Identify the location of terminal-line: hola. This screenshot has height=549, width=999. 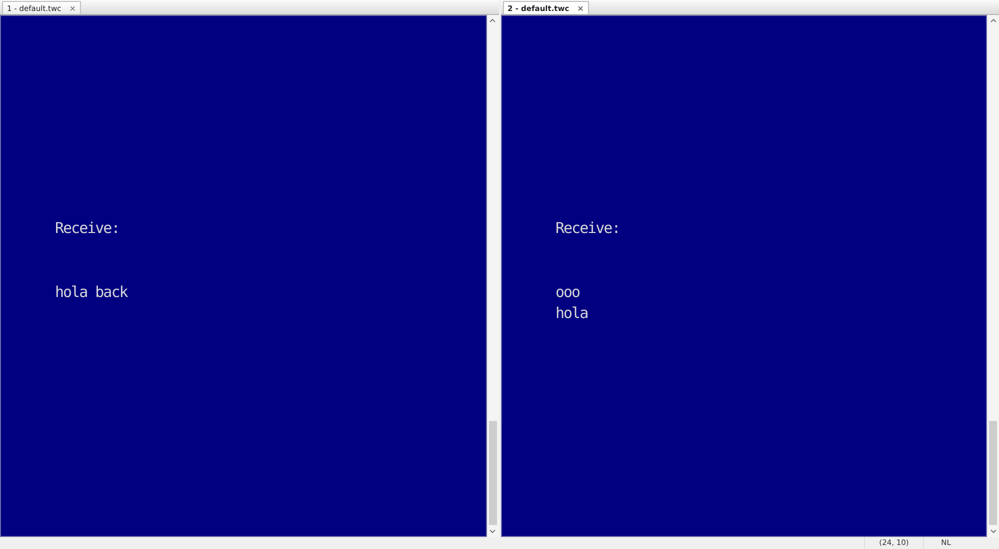
(572, 313).